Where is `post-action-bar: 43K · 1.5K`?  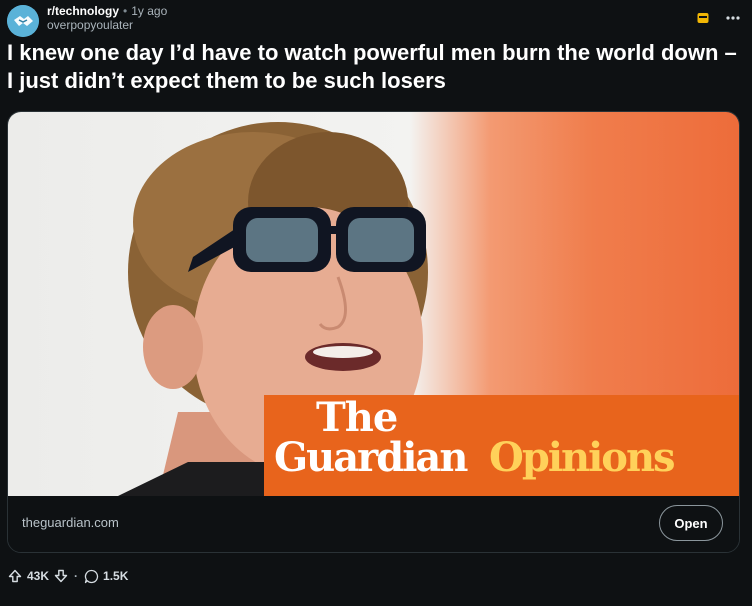 post-action-bar: 43K · 1.5K is located at coordinates (67, 576).